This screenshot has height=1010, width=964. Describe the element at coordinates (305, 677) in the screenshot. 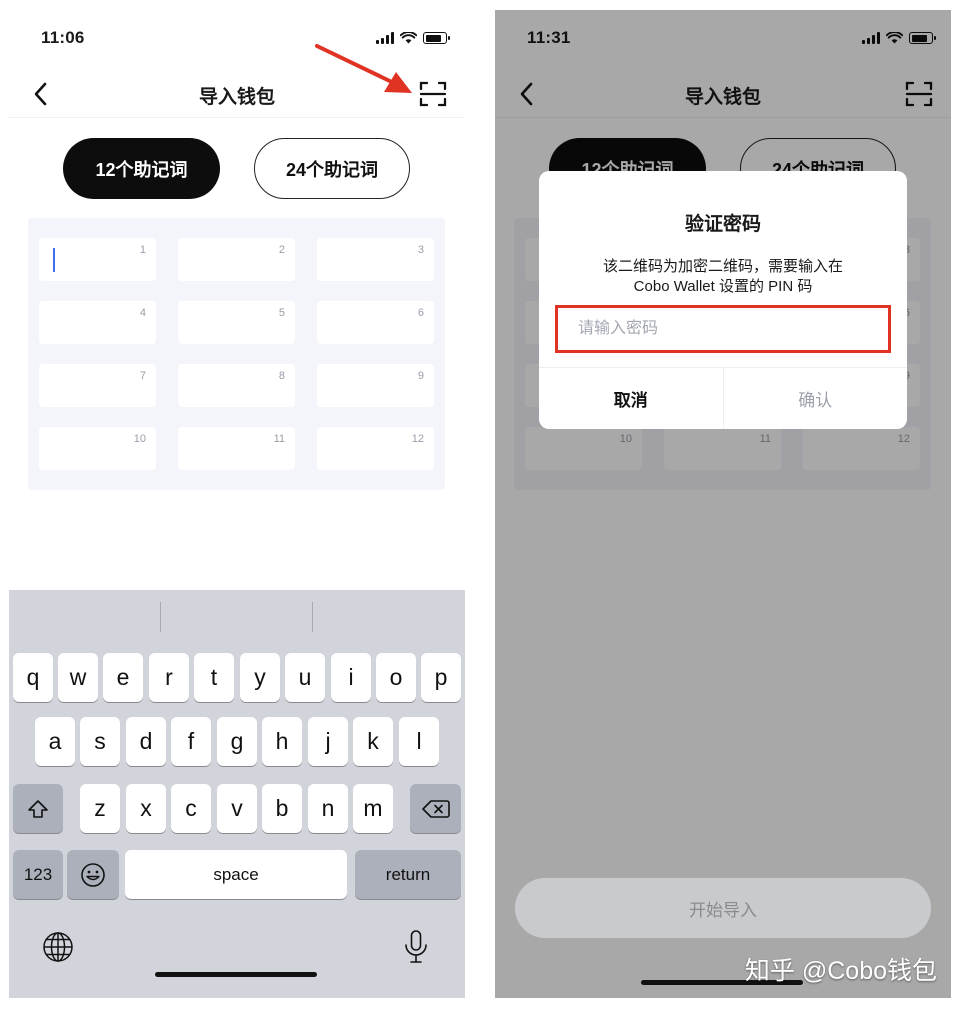

I see `key-u: u` at that location.